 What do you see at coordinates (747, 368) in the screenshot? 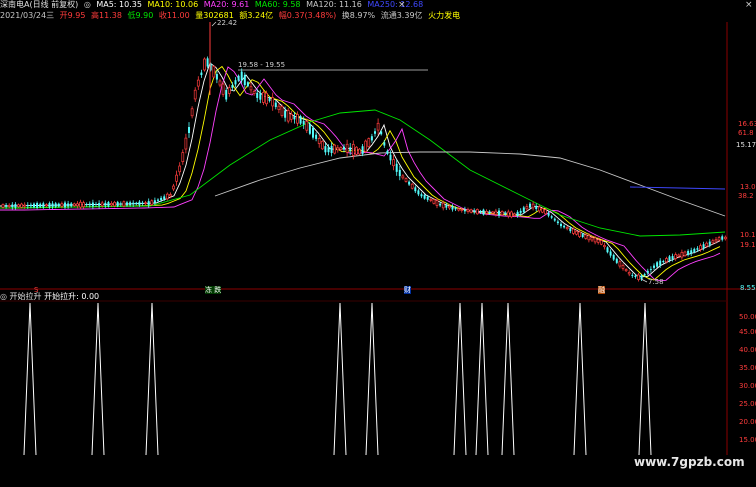
I see `indicator-tick: 35.00` at bounding box center [747, 368].